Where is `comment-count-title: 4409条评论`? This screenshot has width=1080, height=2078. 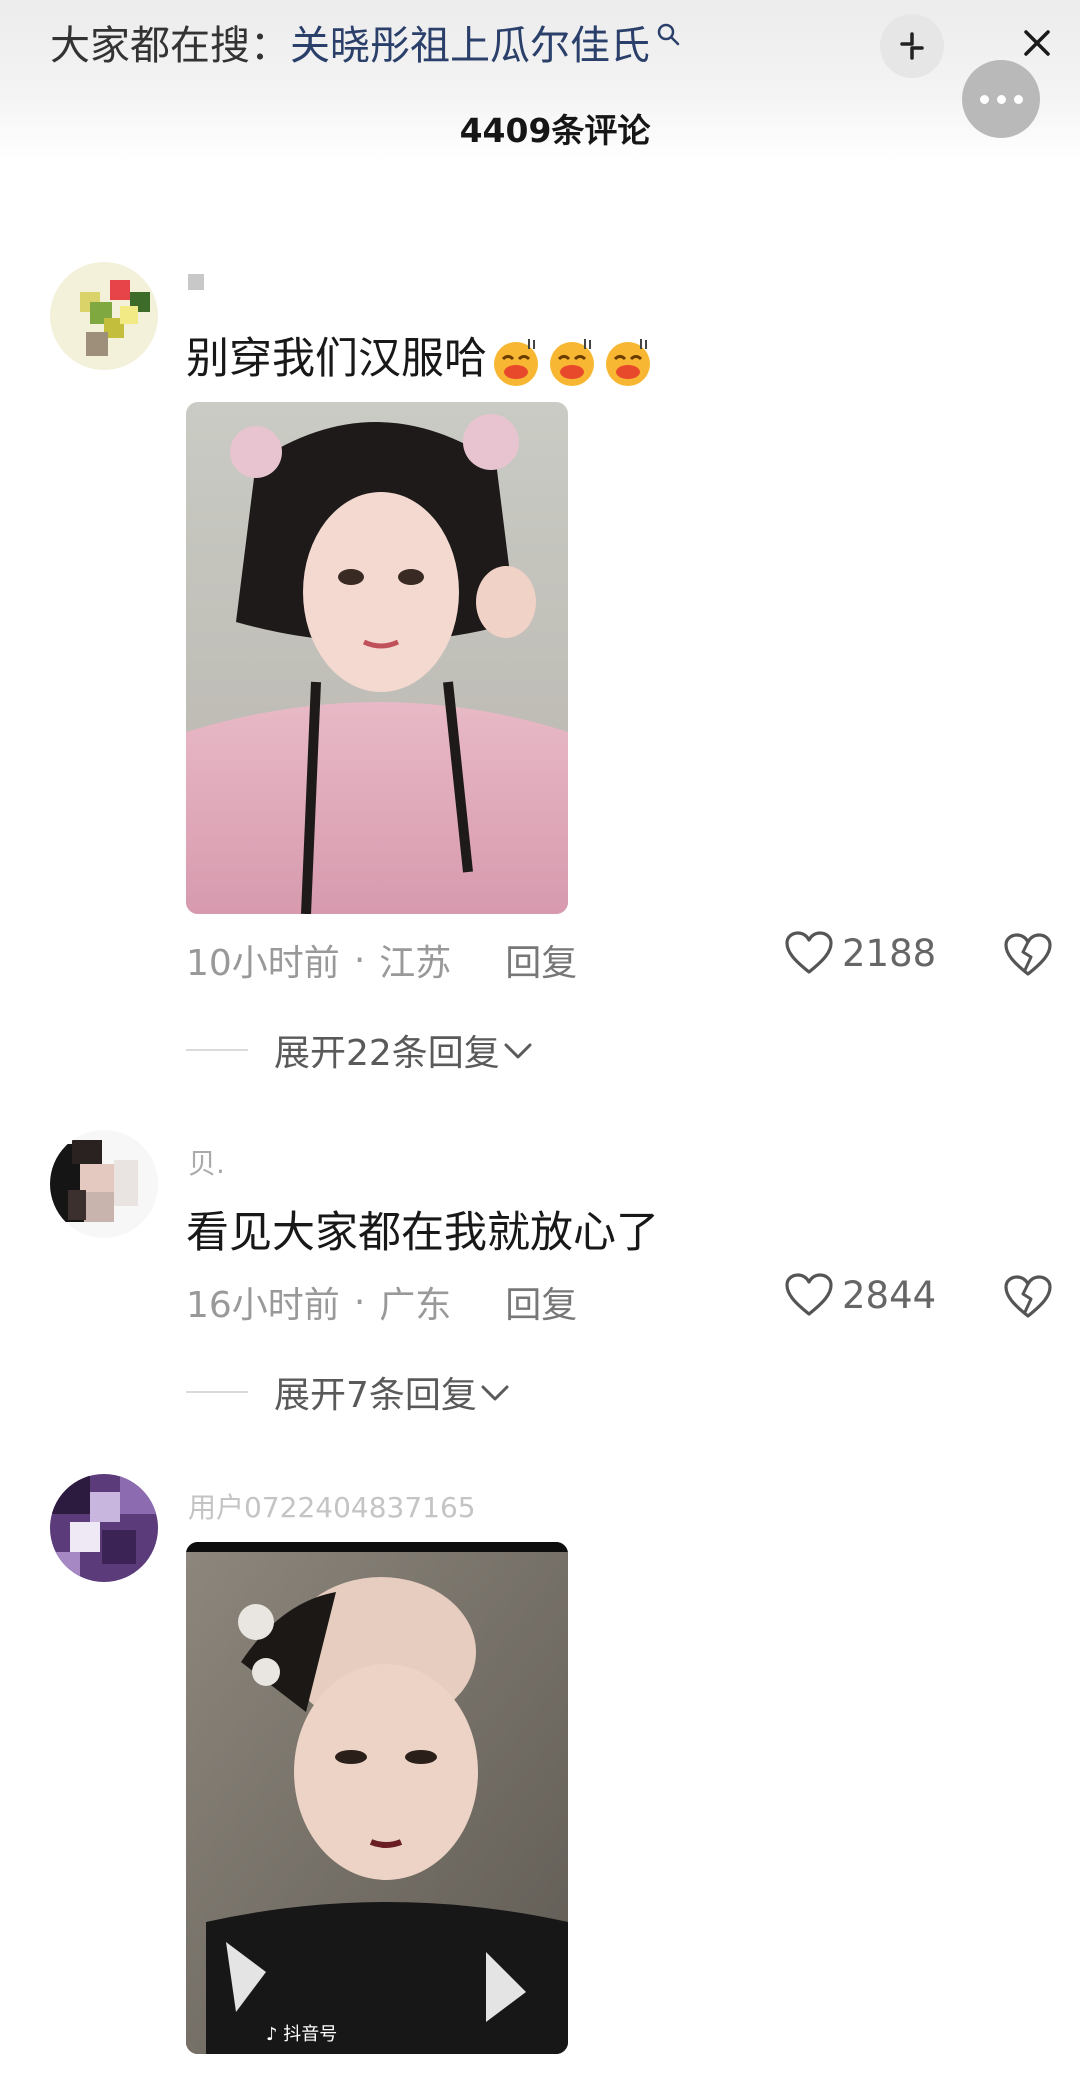 comment-count-title: 4409条评论 is located at coordinates (555, 130).